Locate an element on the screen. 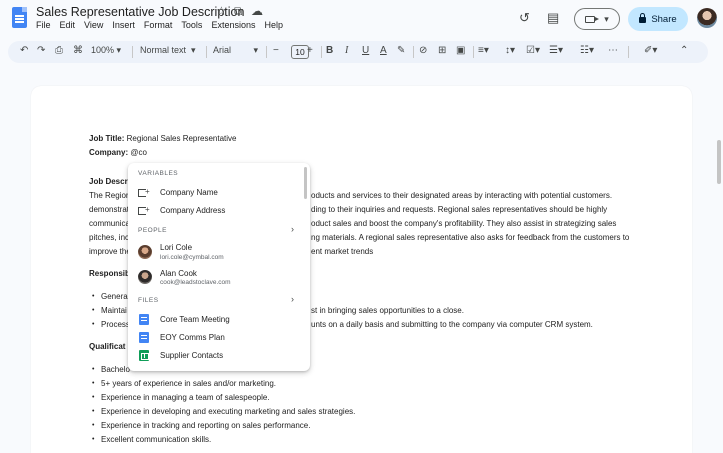  link-icon: ⊘ is located at coordinates (423, 50).